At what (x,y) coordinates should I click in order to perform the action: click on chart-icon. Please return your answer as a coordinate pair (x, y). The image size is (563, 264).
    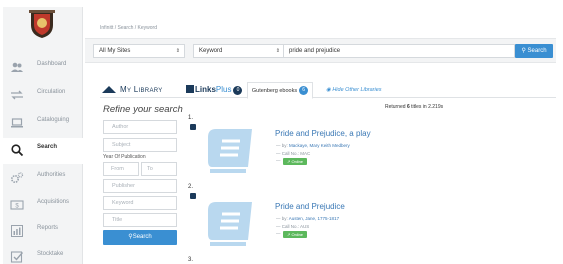
    Looking at the image, I should click on (17, 231).